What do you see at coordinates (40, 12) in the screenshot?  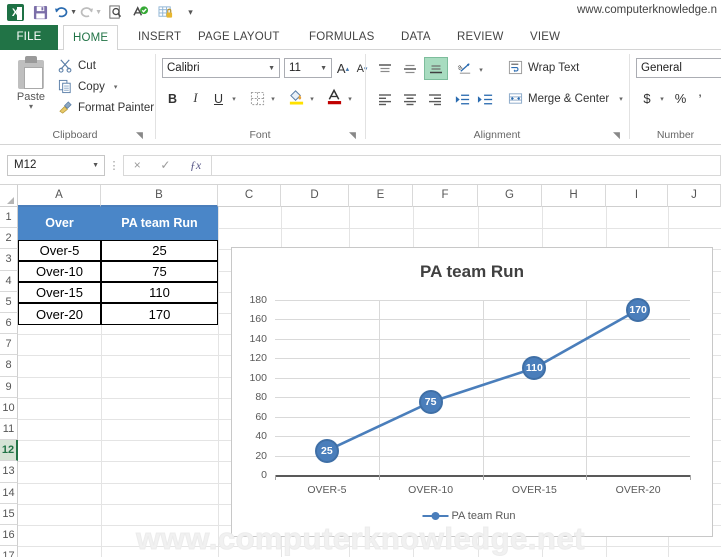 I see `save-icon` at bounding box center [40, 12].